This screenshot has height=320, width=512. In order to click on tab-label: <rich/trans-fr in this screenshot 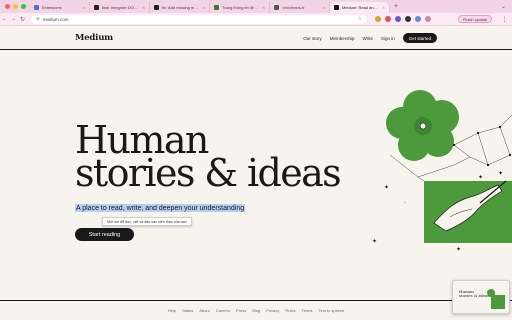, I will do `click(293, 7)`.